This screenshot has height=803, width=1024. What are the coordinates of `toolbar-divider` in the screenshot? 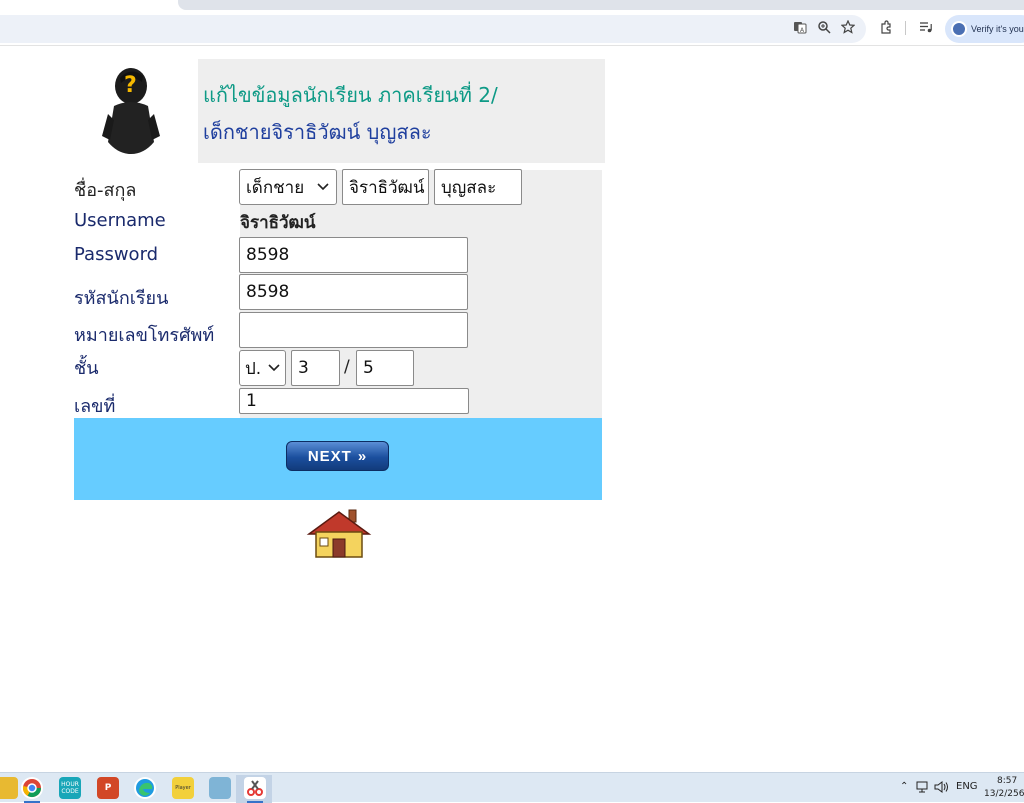 It's located at (905, 28).